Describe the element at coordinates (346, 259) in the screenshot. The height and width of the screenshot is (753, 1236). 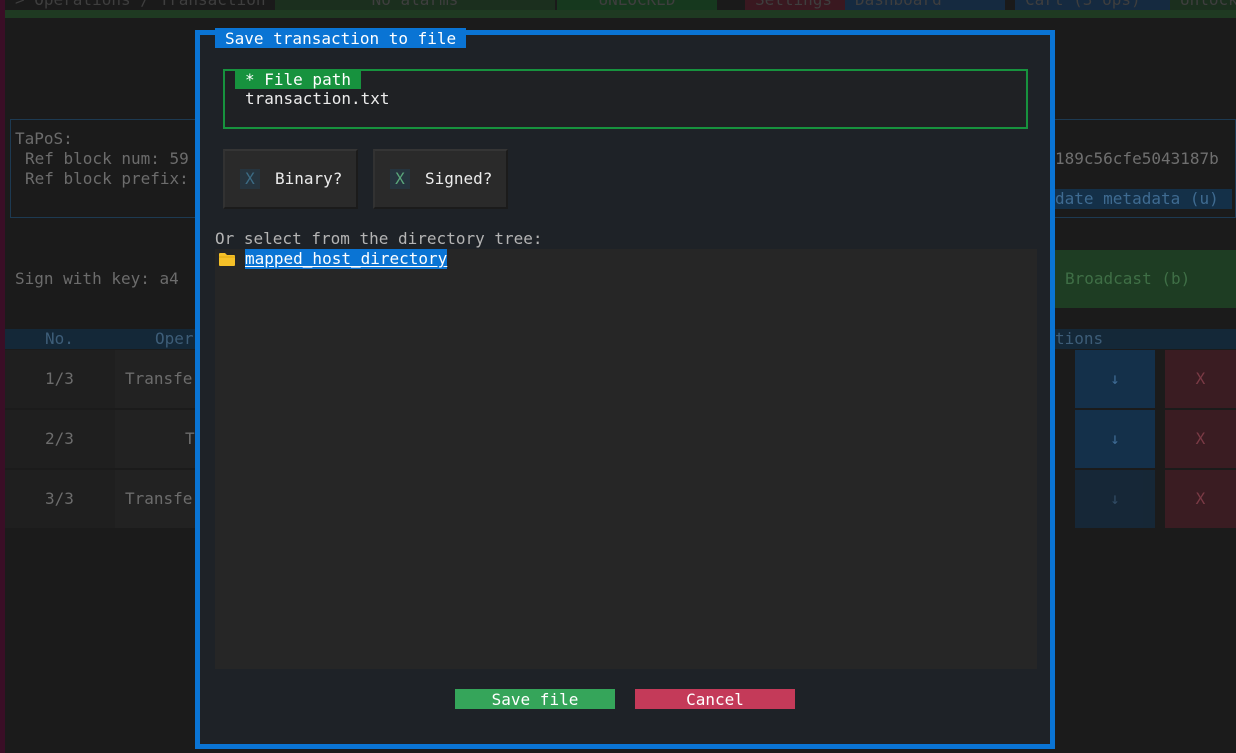
I see `directory-item: mapped_host_directory` at that location.